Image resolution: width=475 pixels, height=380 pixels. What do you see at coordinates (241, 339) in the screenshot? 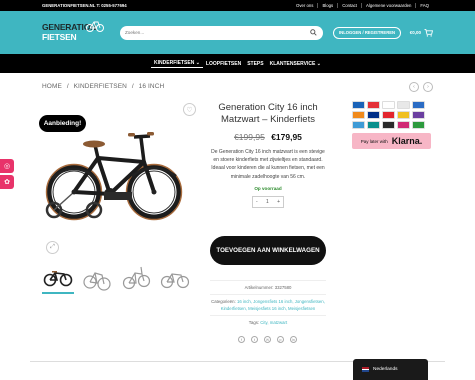
I see `facebook-icon: f` at bounding box center [241, 339].